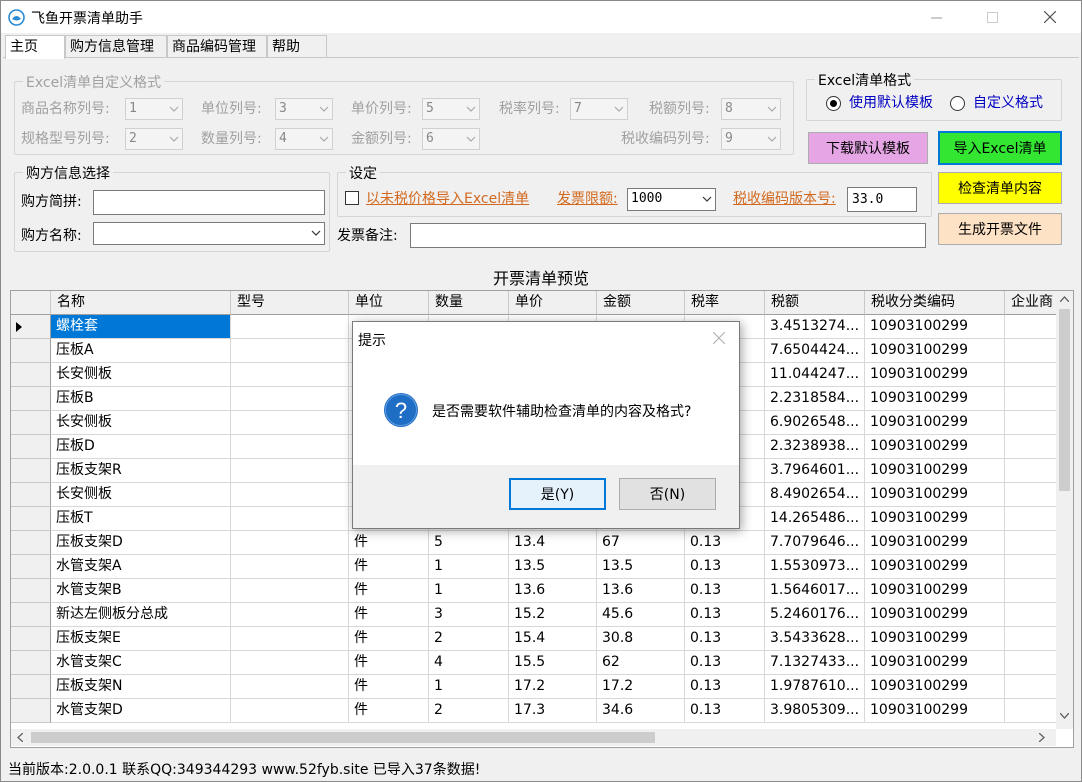 This screenshot has width=1082, height=782. Describe the element at coordinates (833, 103) in the screenshot. I see `default-template-radio` at that location.